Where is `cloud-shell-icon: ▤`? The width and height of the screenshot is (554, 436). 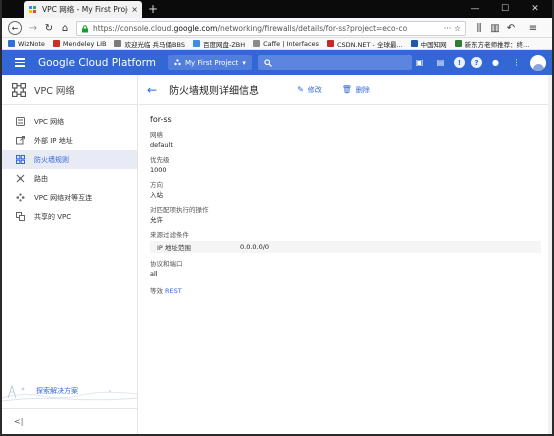 cloud-shell-icon: ▤ is located at coordinates (440, 62).